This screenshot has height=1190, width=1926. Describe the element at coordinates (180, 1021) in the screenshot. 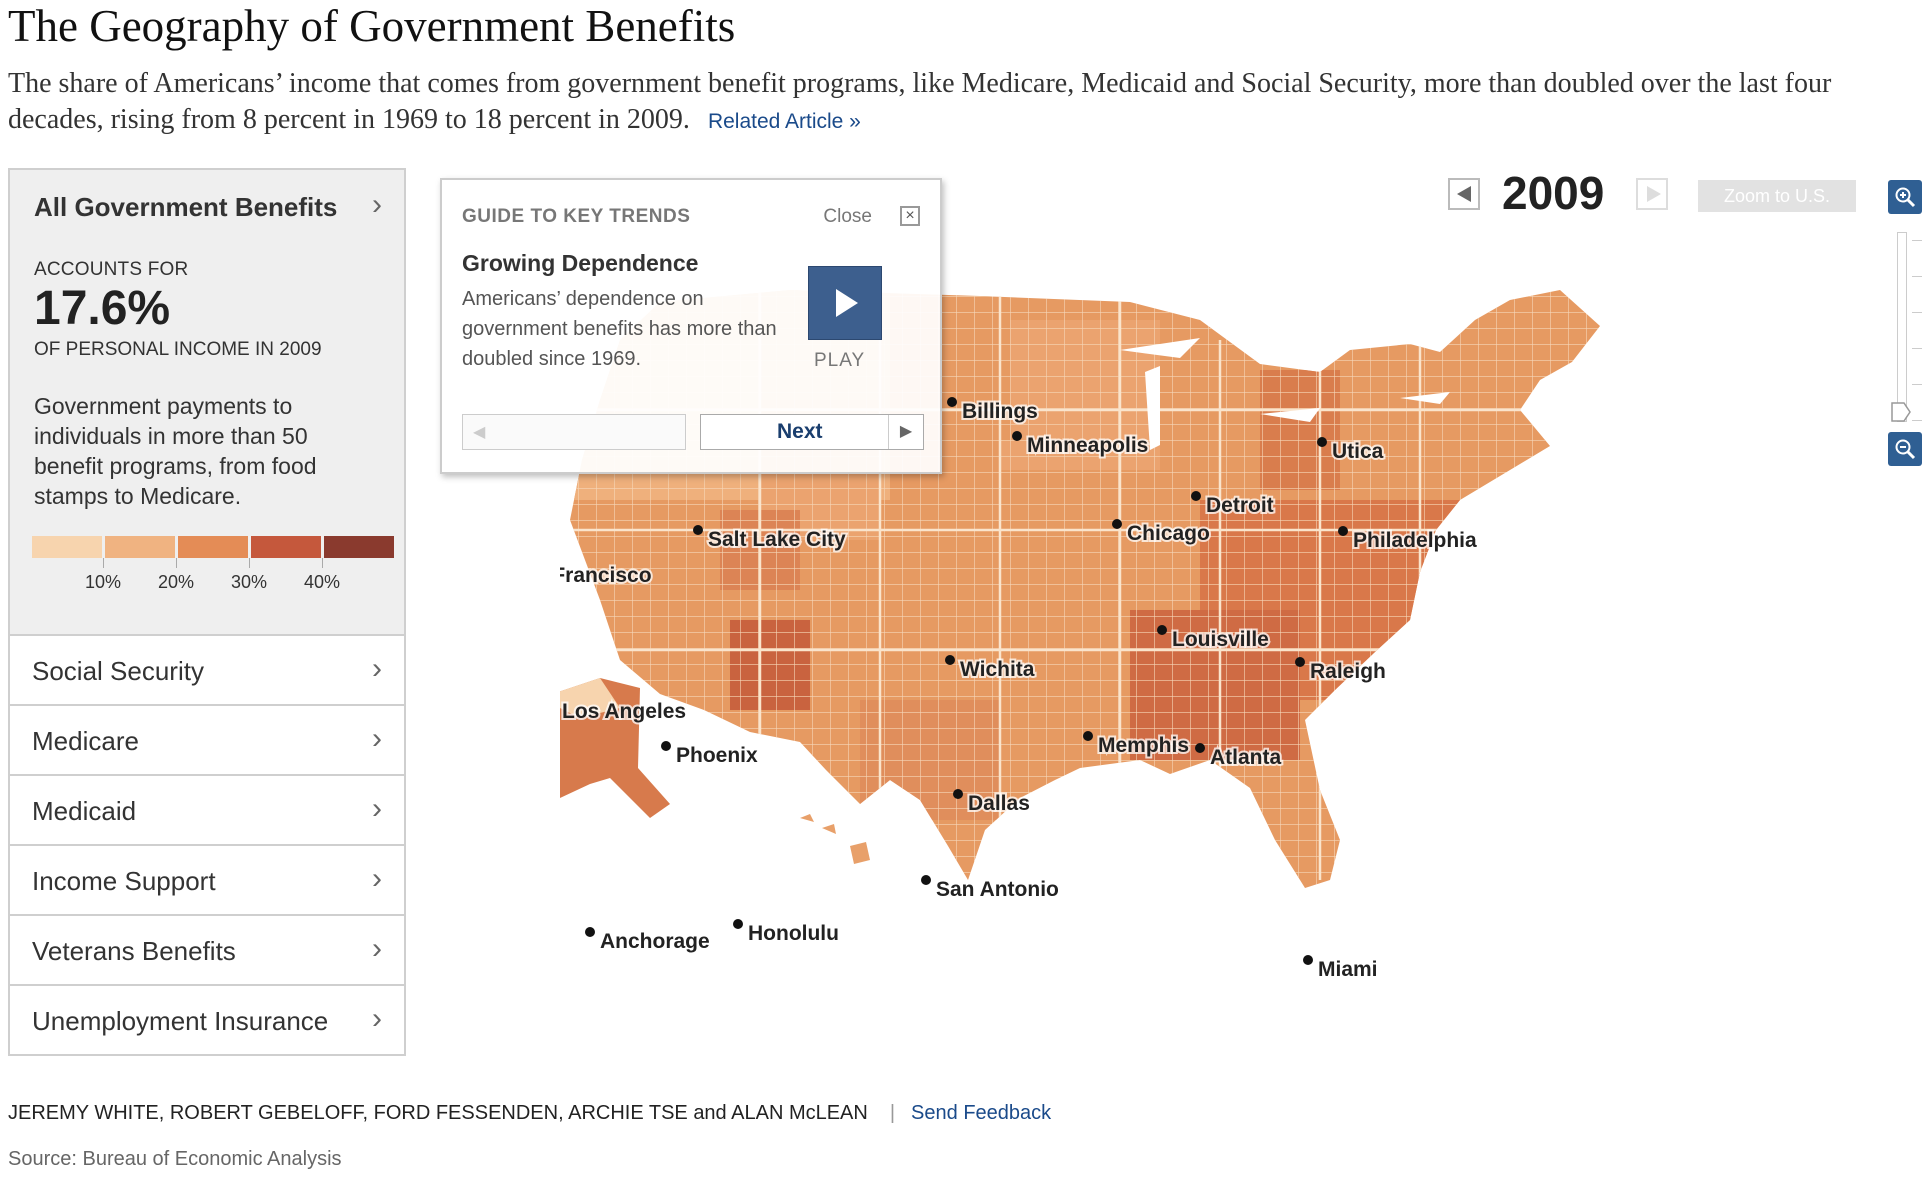

I see `benefit-item-label: Unemployment Insurance` at that location.